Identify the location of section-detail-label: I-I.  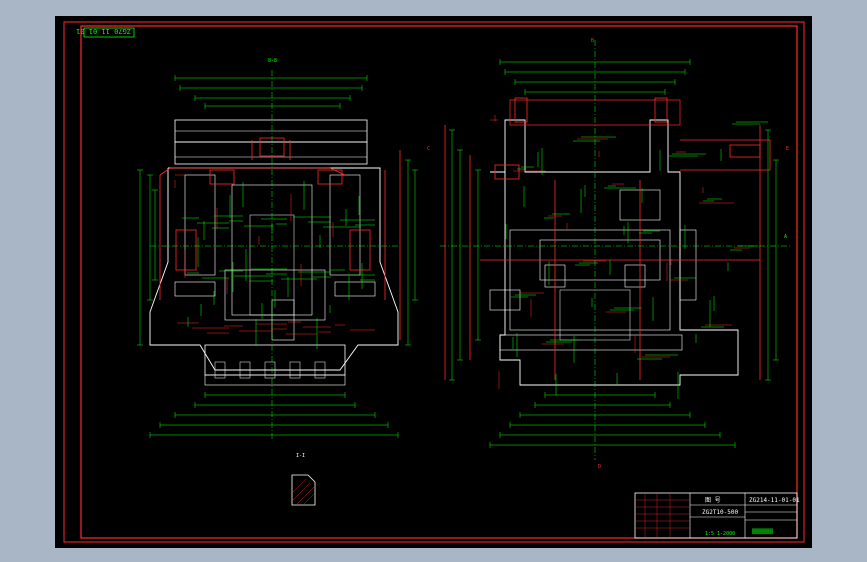
(300, 456).